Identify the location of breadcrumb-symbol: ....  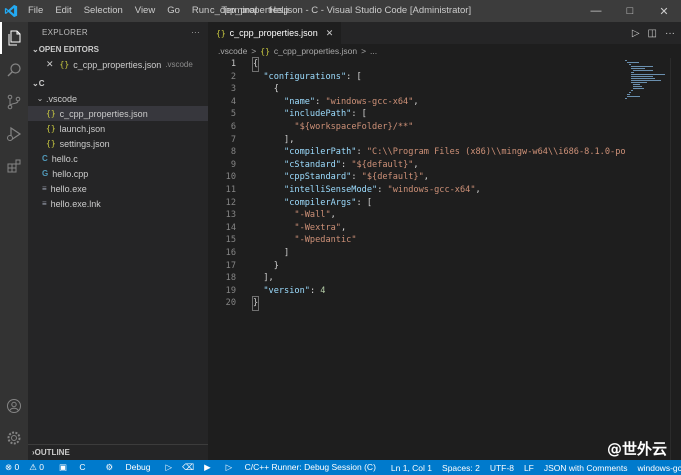
(373, 51).